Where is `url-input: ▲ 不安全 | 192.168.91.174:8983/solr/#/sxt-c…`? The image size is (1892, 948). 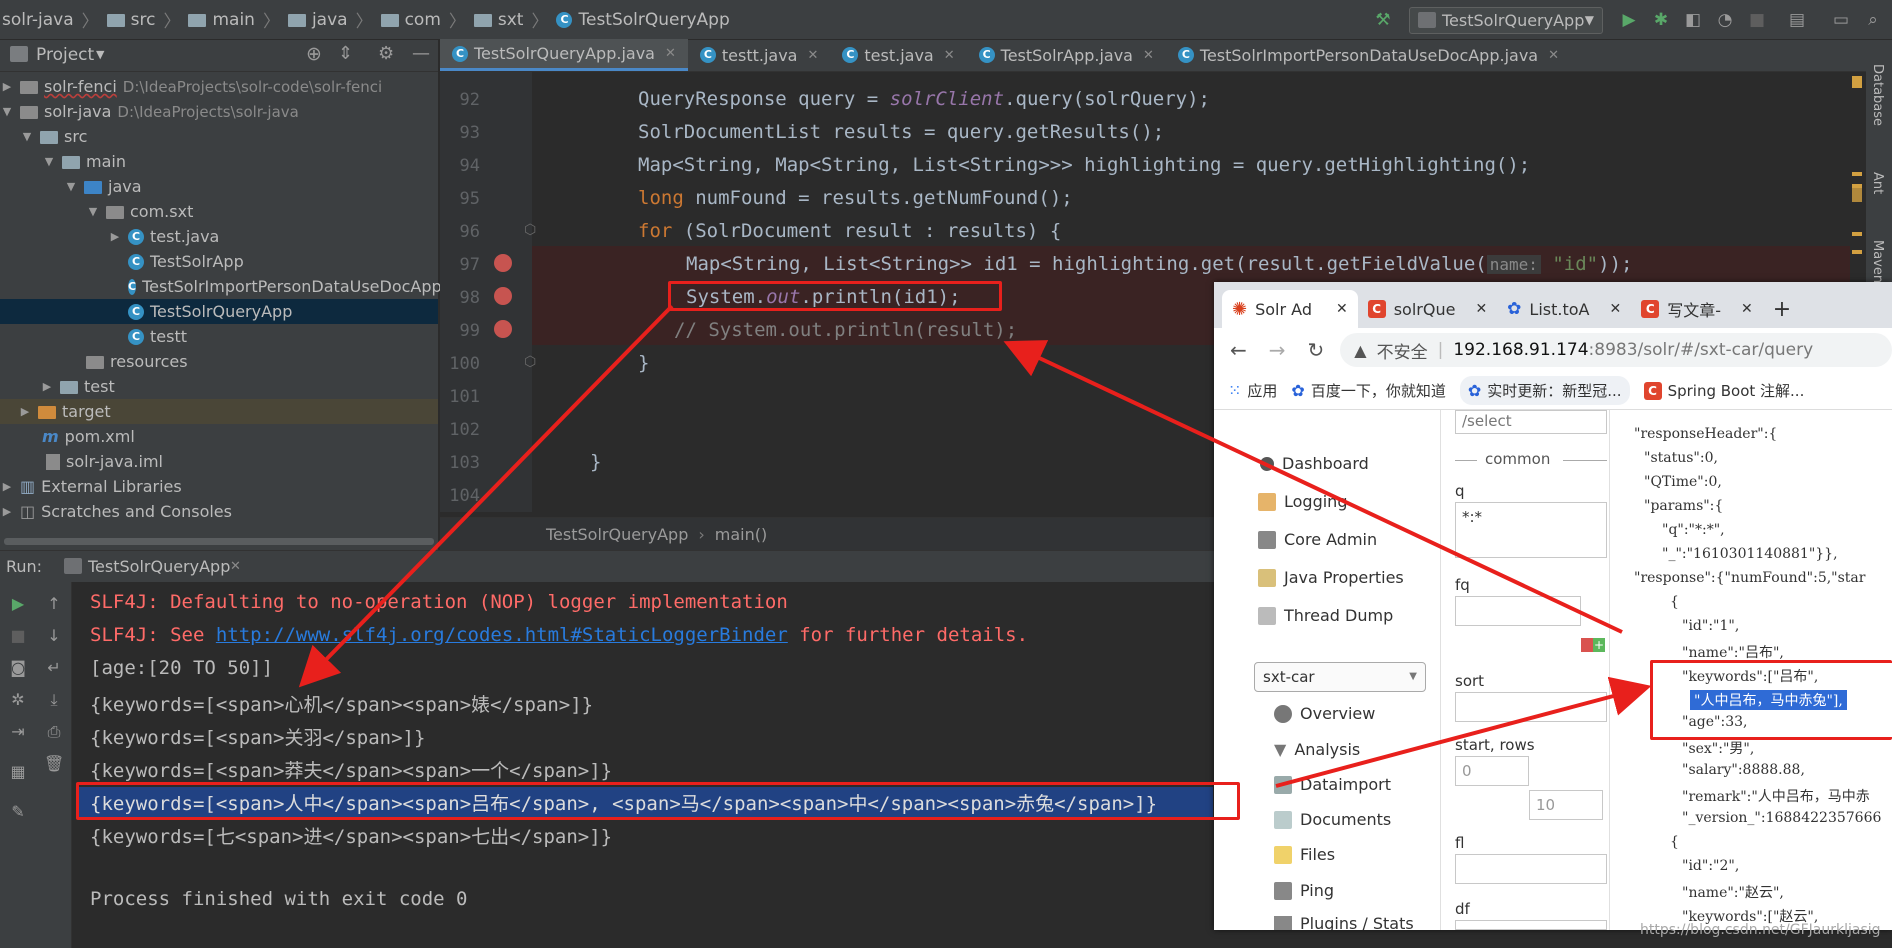
url-input: ▲ 不安全 | 192.168.91.174:8983/solr/#/sxt-c… is located at coordinates (1616, 350).